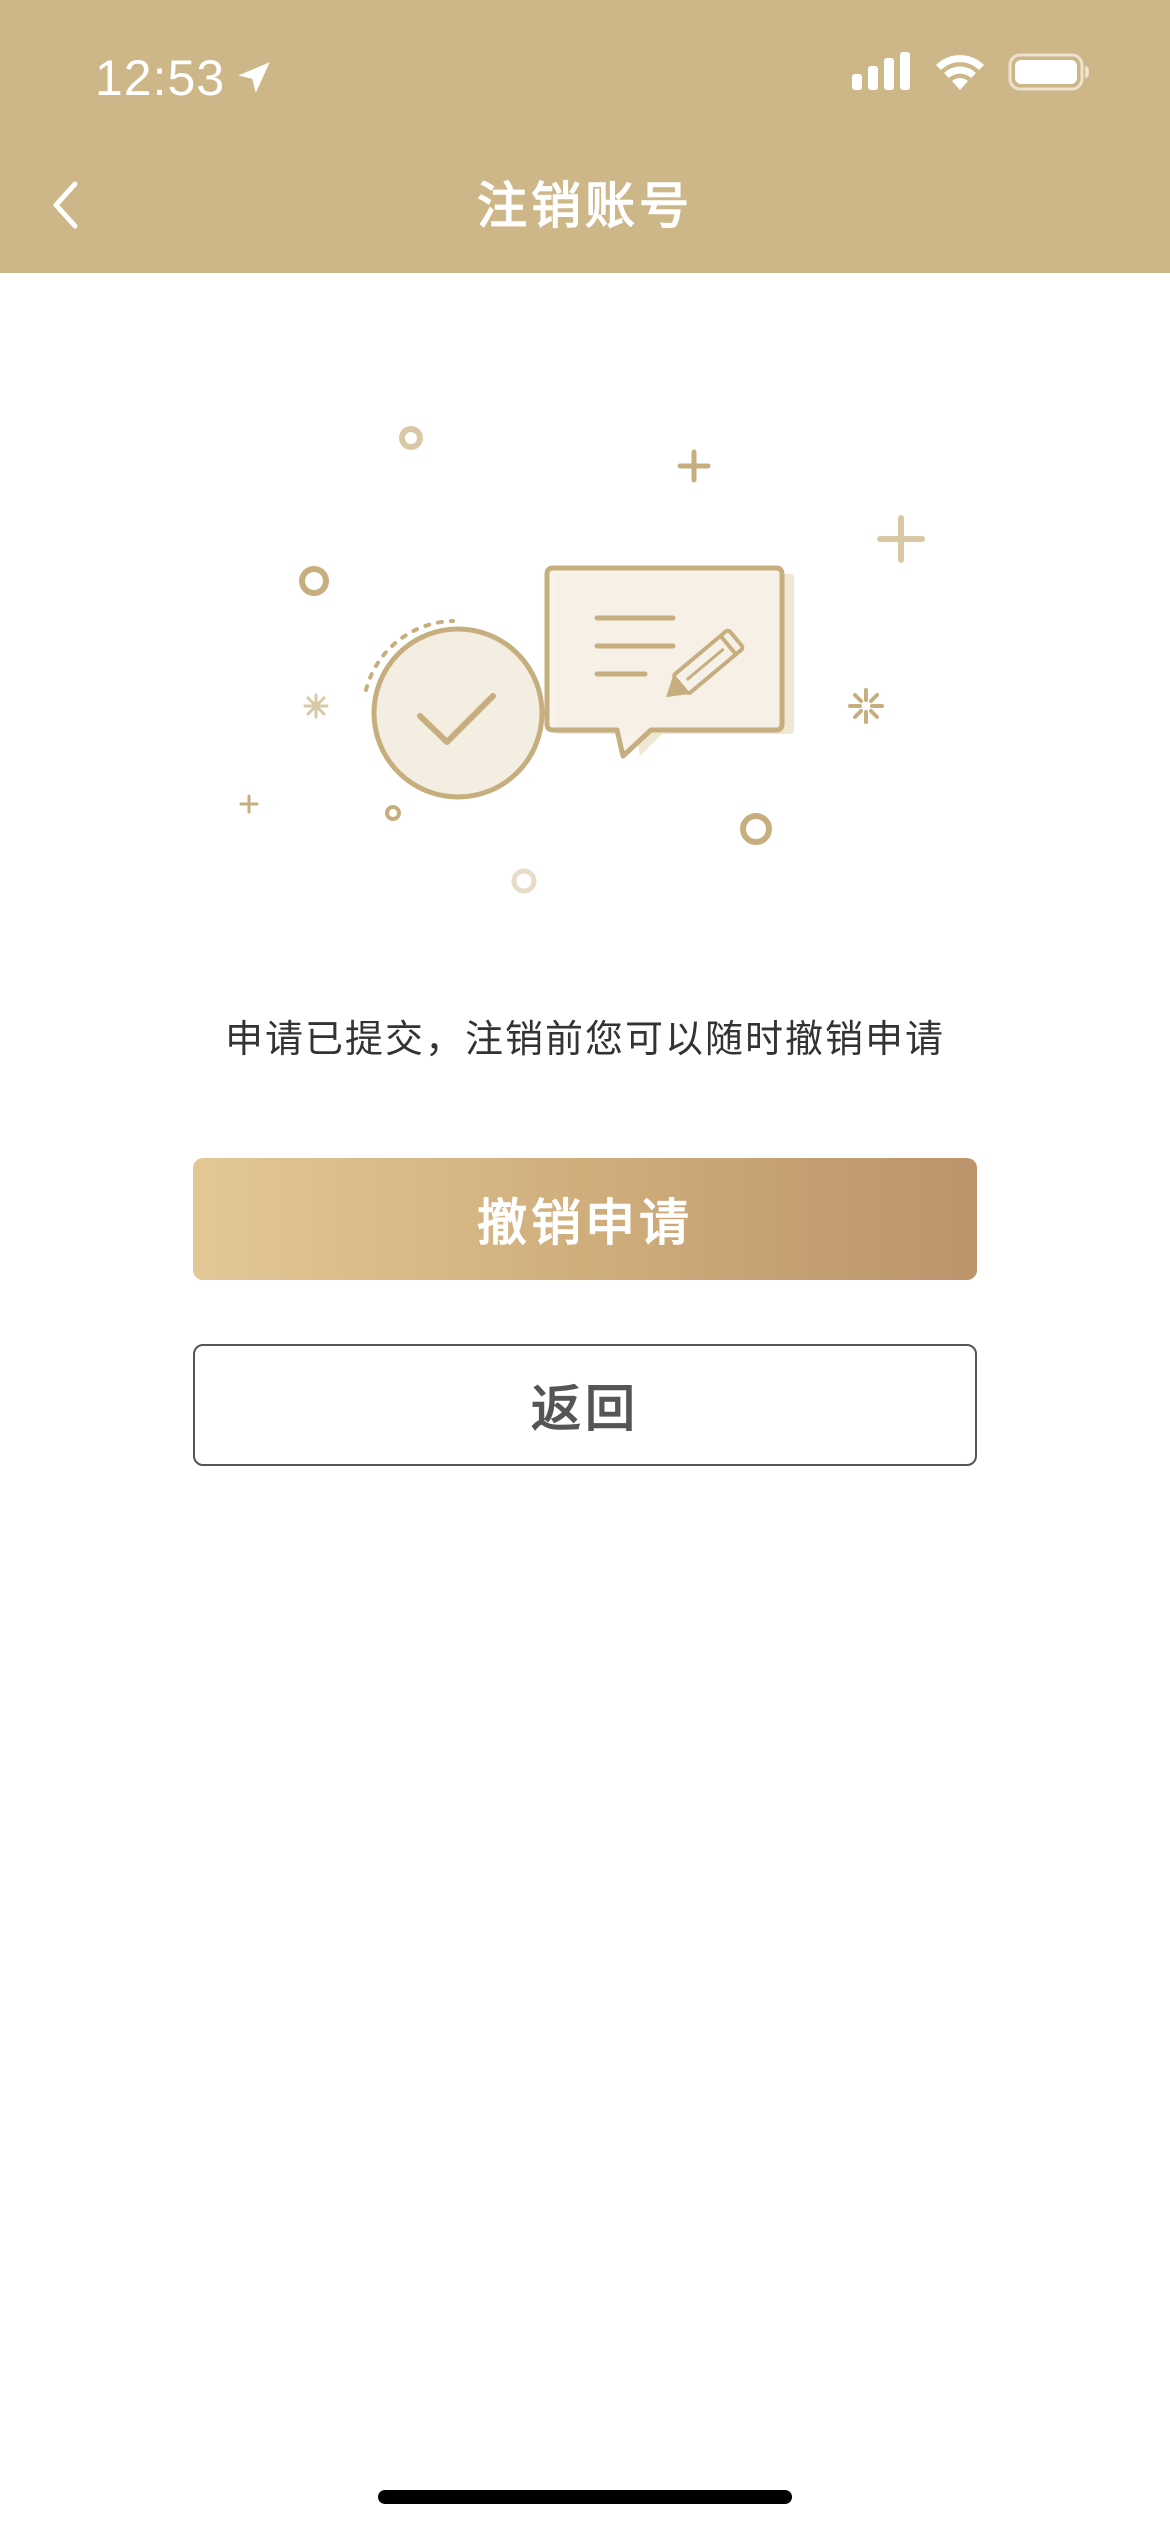  Describe the element at coordinates (160, 78) in the screenshot. I see `status-time-text: 12:53` at that location.